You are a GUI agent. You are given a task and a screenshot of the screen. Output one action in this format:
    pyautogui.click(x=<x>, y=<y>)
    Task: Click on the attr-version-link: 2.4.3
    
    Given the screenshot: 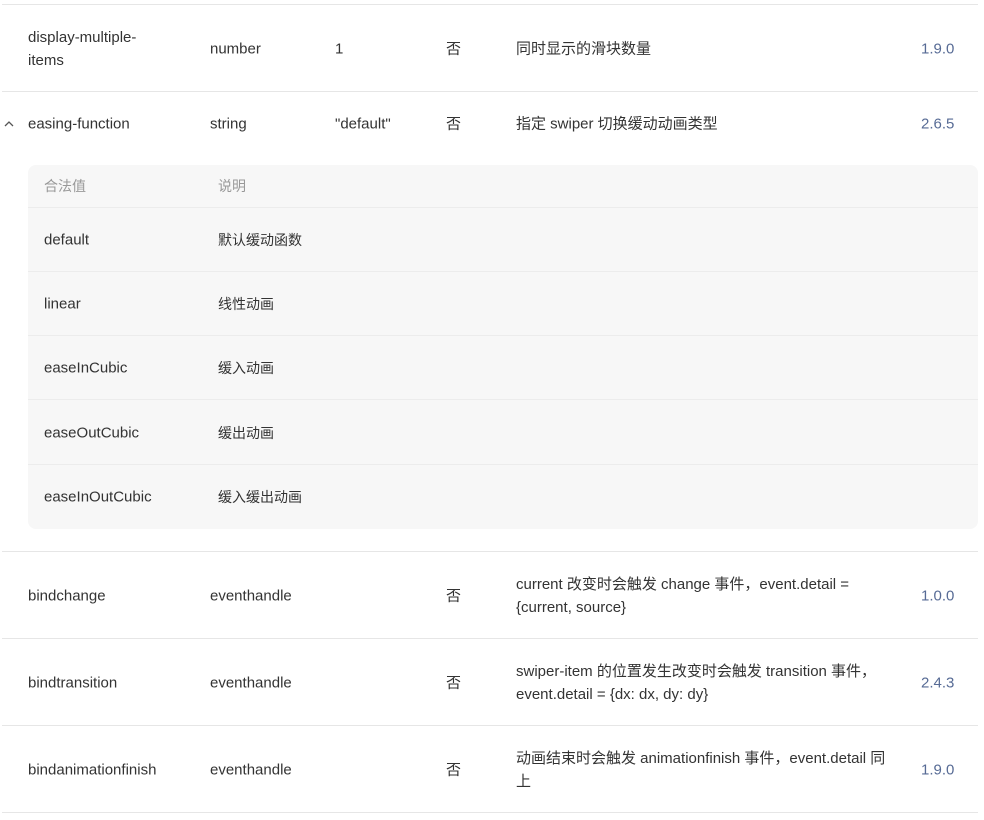 What is the action you would take?
    pyautogui.click(x=937, y=682)
    